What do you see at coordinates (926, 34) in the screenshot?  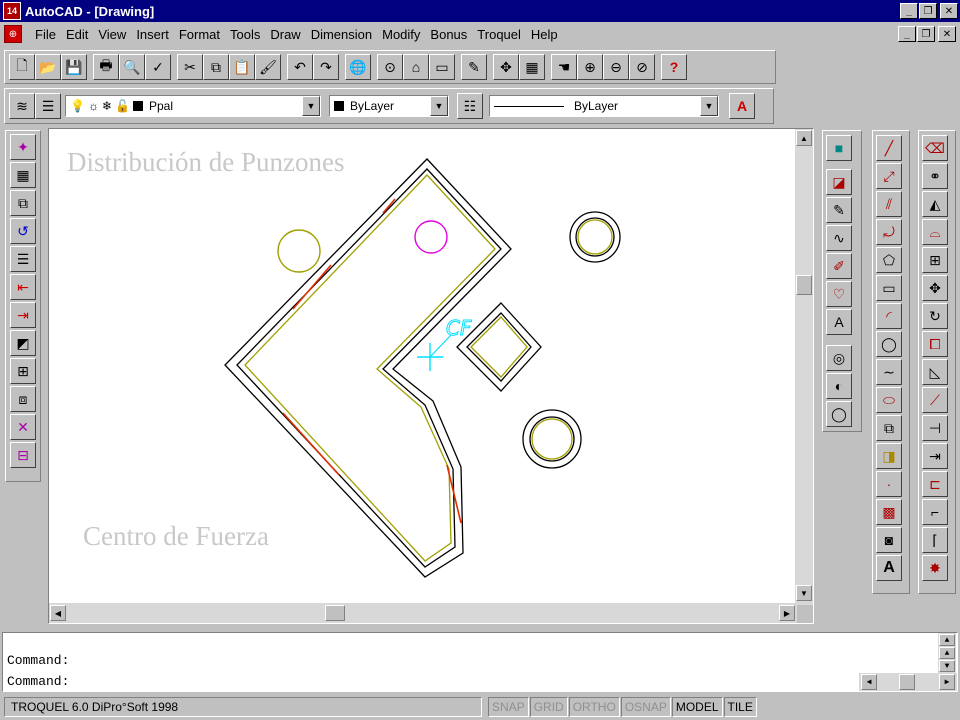 I see `doc-restore-button: ❐` at bounding box center [926, 34].